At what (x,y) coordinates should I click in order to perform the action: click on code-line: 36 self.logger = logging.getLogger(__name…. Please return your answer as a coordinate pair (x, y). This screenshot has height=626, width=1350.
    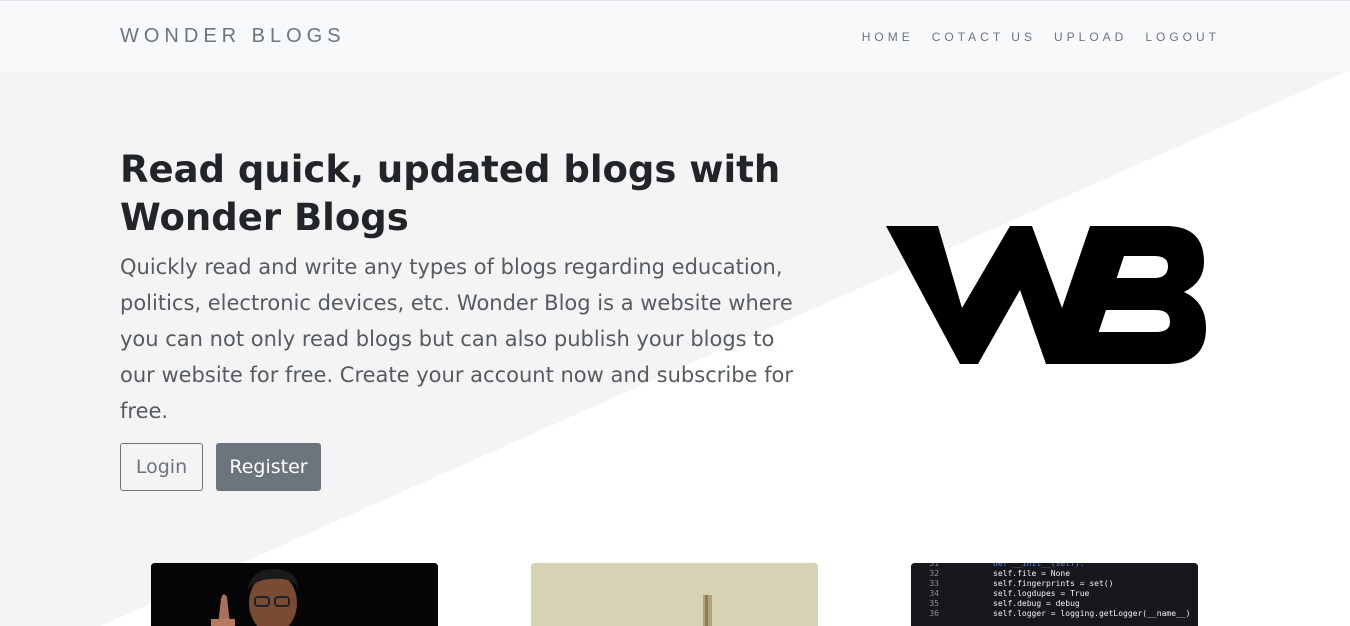
    Looking at the image, I should click on (1050, 614).